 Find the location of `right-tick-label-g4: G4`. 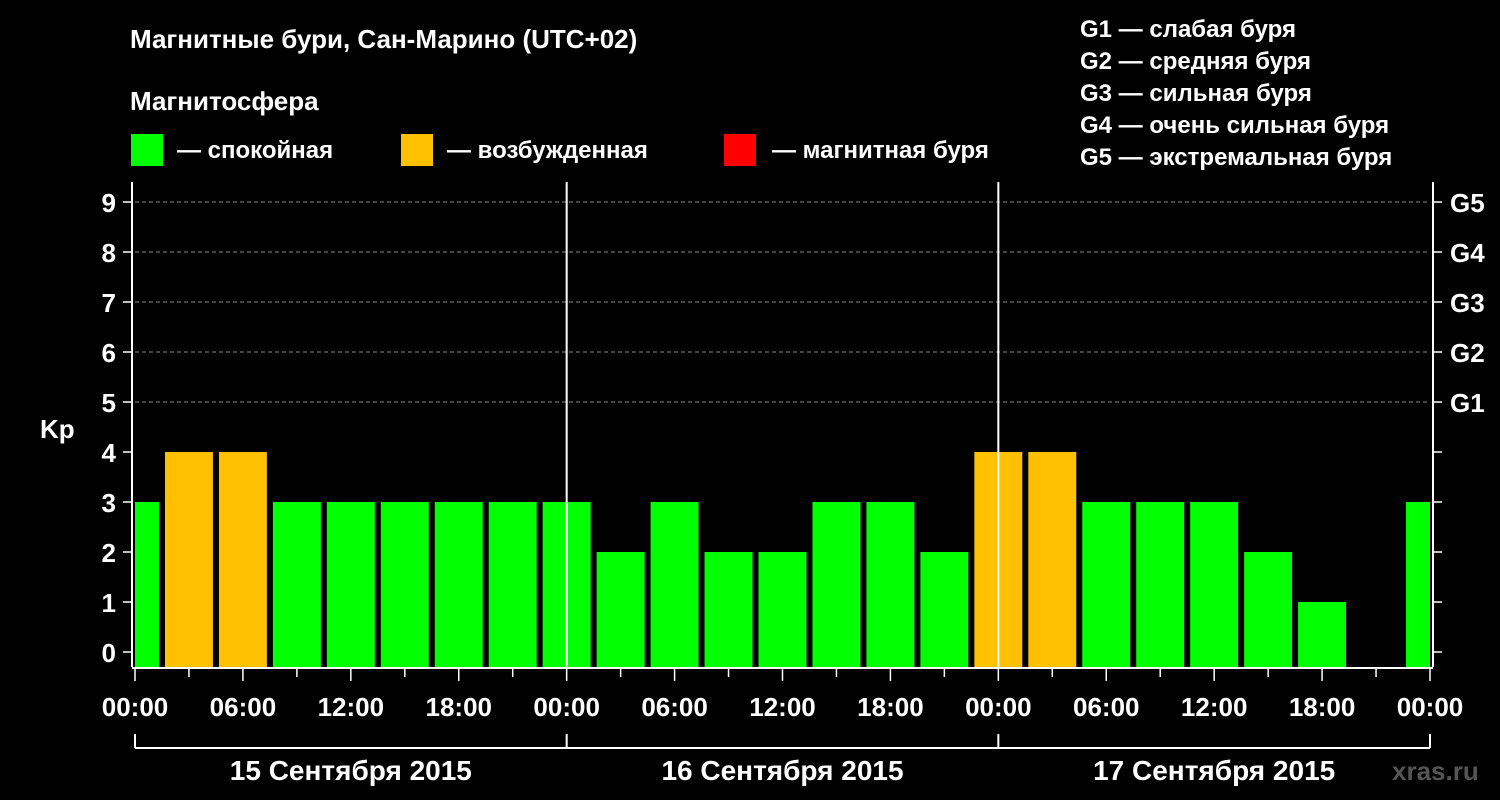

right-tick-label-g4: G4 is located at coordinates (1467, 253).